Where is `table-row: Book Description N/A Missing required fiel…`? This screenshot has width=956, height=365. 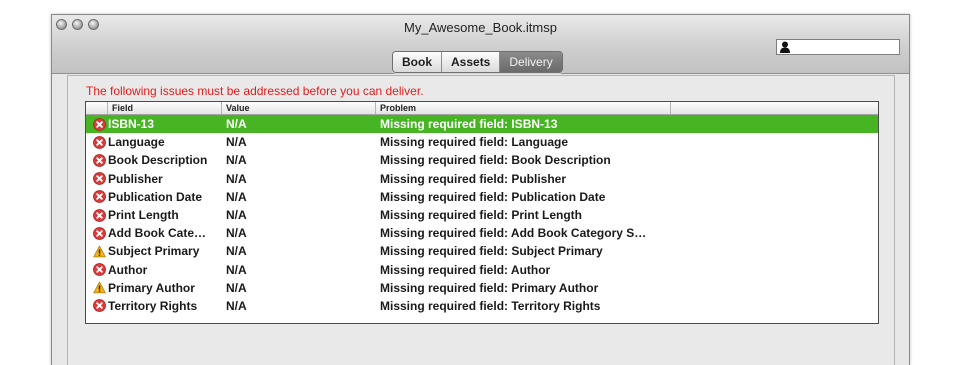 table-row: Book Description N/A Missing required fiel… is located at coordinates (482, 160).